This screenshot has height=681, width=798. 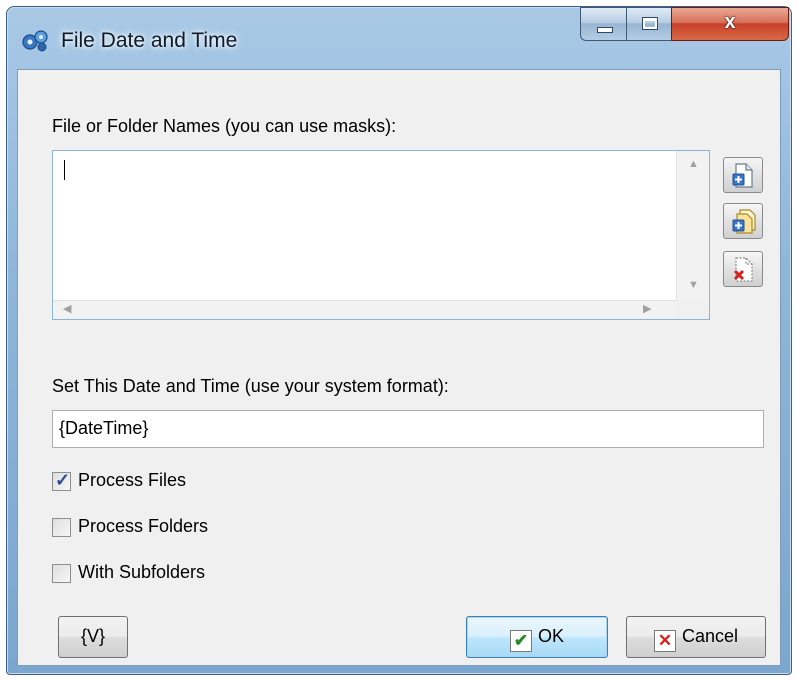 I want to click on maximize-icon, so click(x=650, y=23).